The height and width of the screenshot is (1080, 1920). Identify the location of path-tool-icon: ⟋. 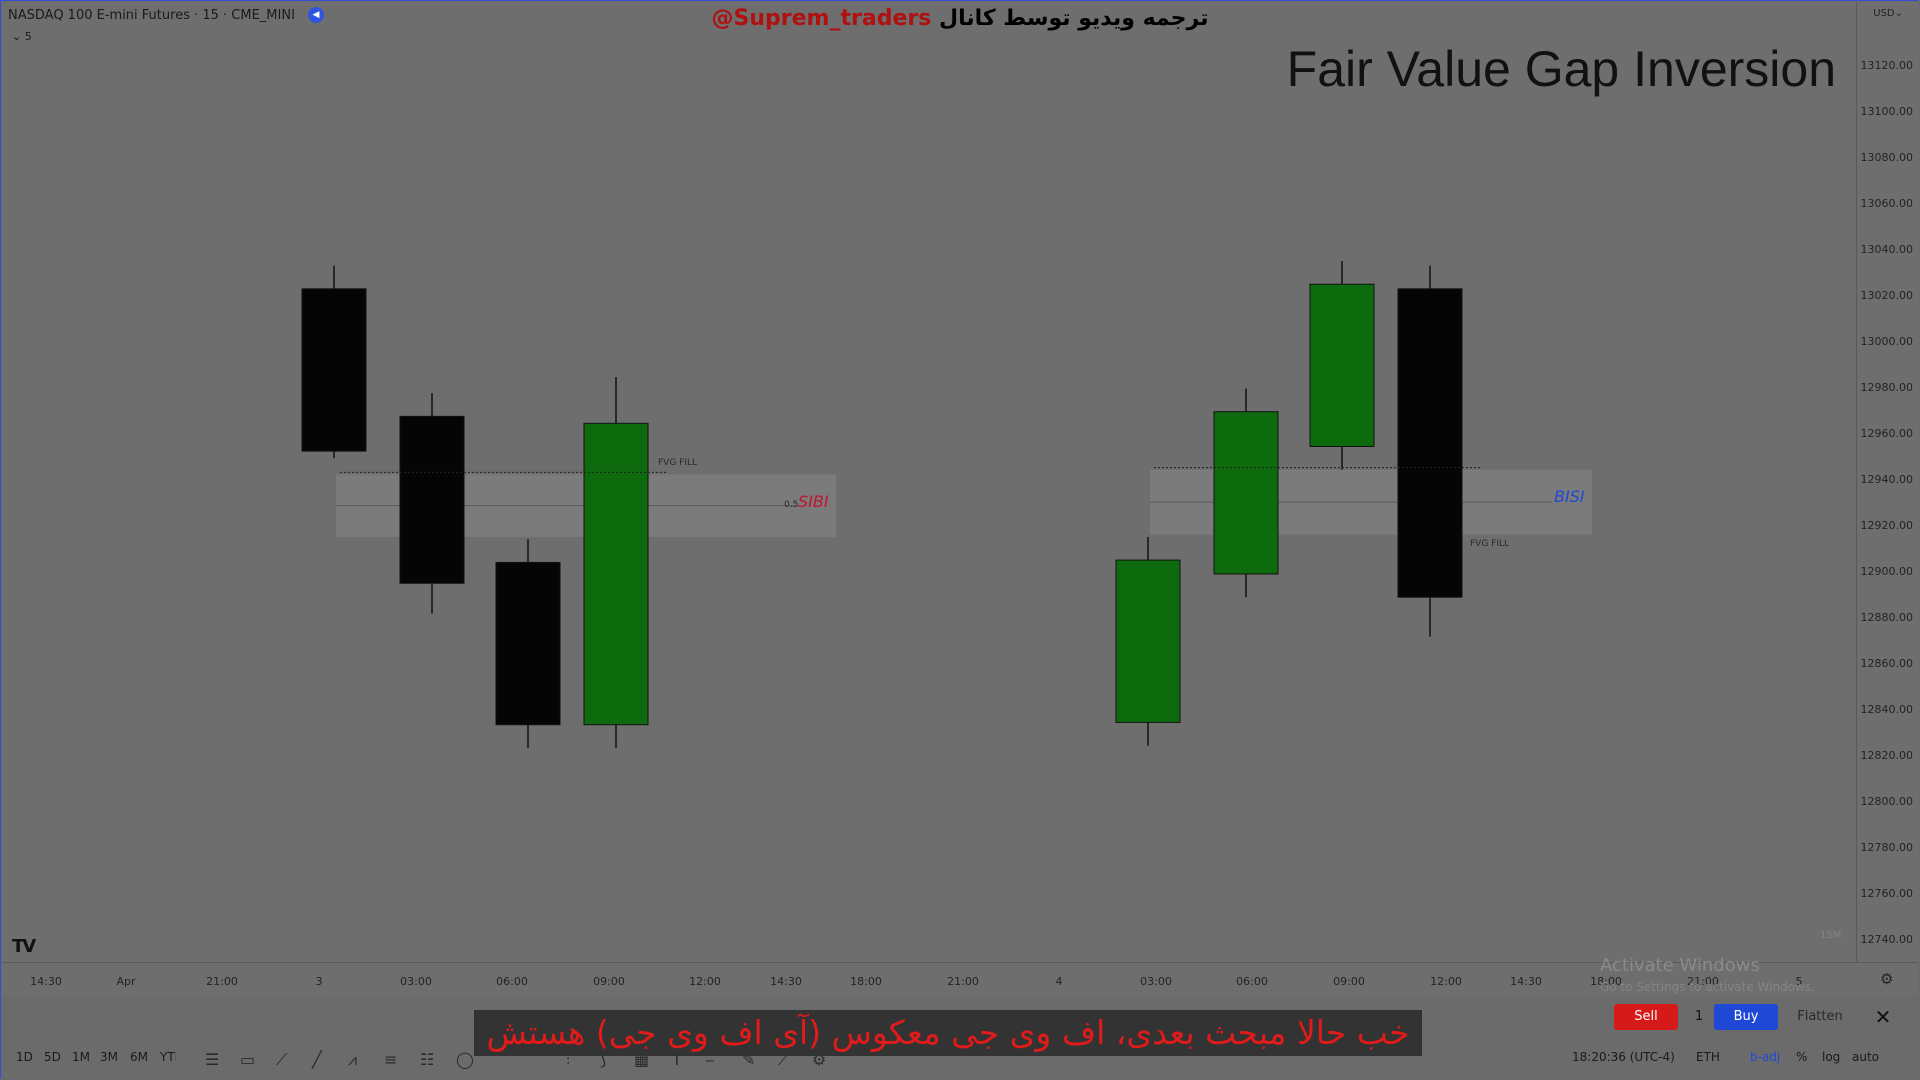
(281, 1060).